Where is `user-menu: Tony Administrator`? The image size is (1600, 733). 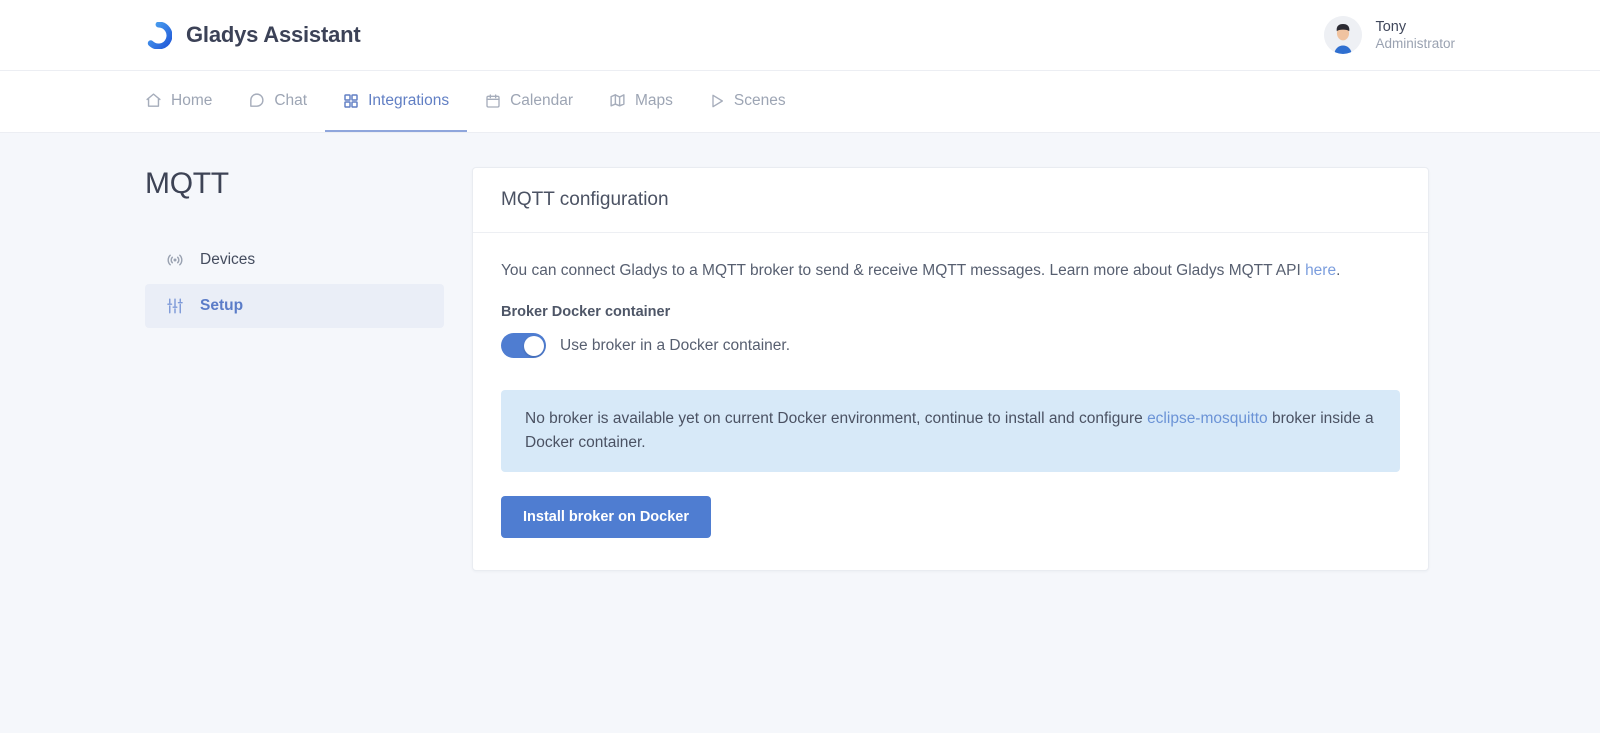 user-menu: Tony Administrator is located at coordinates (1389, 35).